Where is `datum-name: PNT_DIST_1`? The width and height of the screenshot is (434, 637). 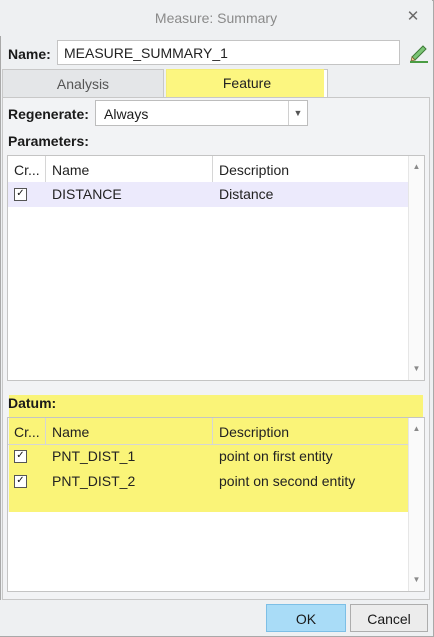 datum-name: PNT_DIST_1 is located at coordinates (94, 456).